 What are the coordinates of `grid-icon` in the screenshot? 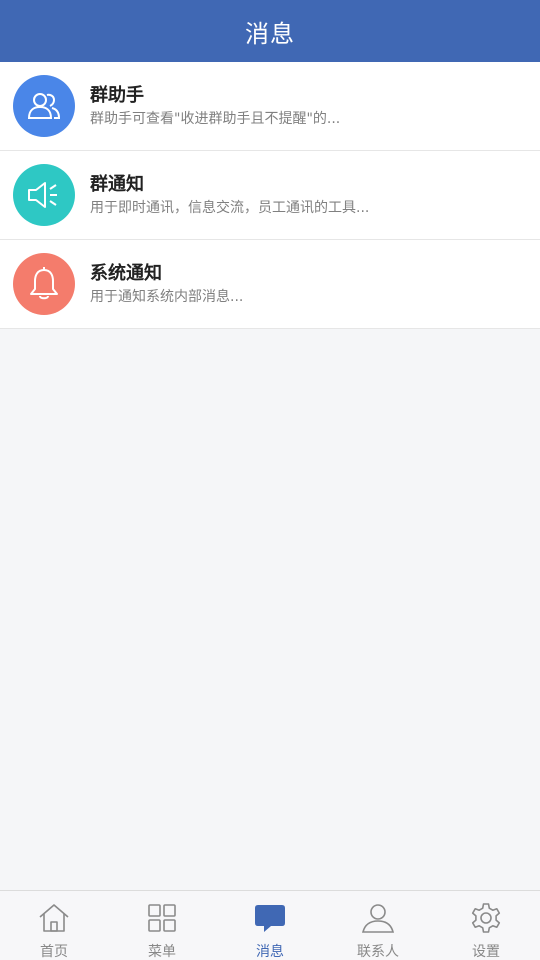 It's located at (162, 918).